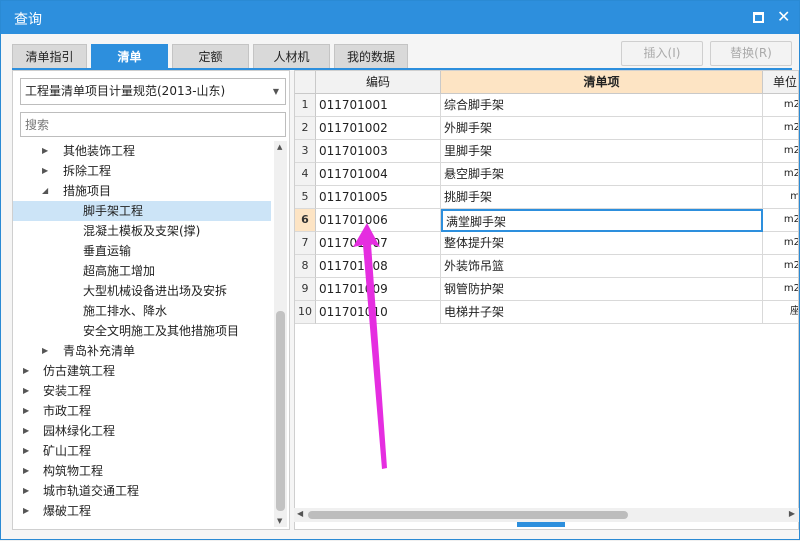 The image size is (800, 541). Describe the element at coordinates (305, 128) in the screenshot. I see `row-number: 2` at that location.